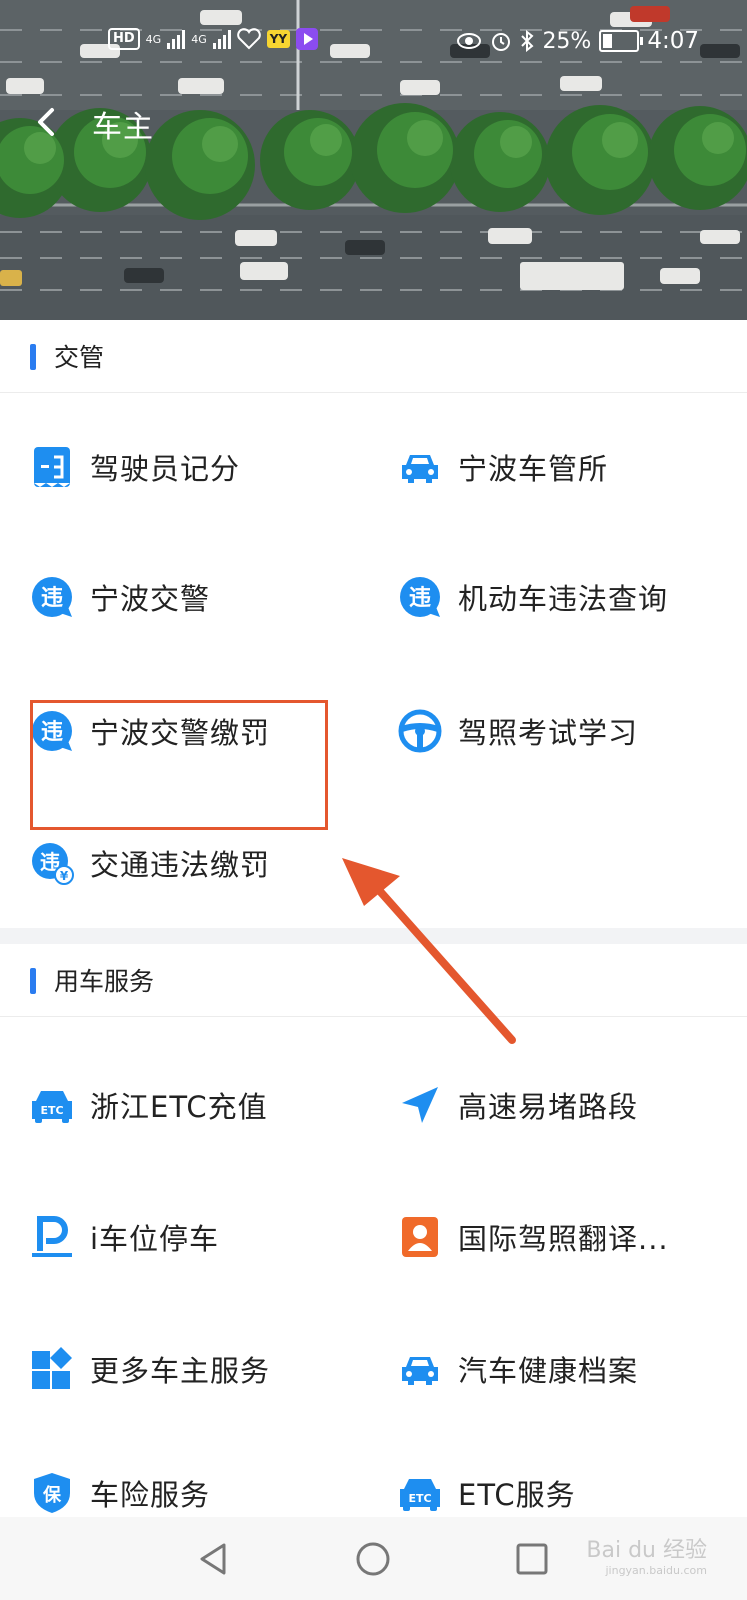 The height and width of the screenshot is (1600, 747). I want to click on service-item-more-services: 更多车主服务, so click(195, 1369).